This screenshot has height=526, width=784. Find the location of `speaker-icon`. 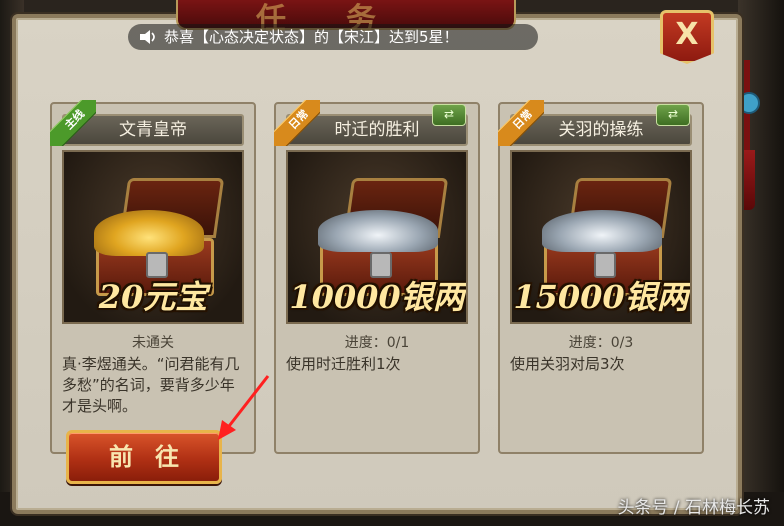

speaker-icon is located at coordinates (147, 37).